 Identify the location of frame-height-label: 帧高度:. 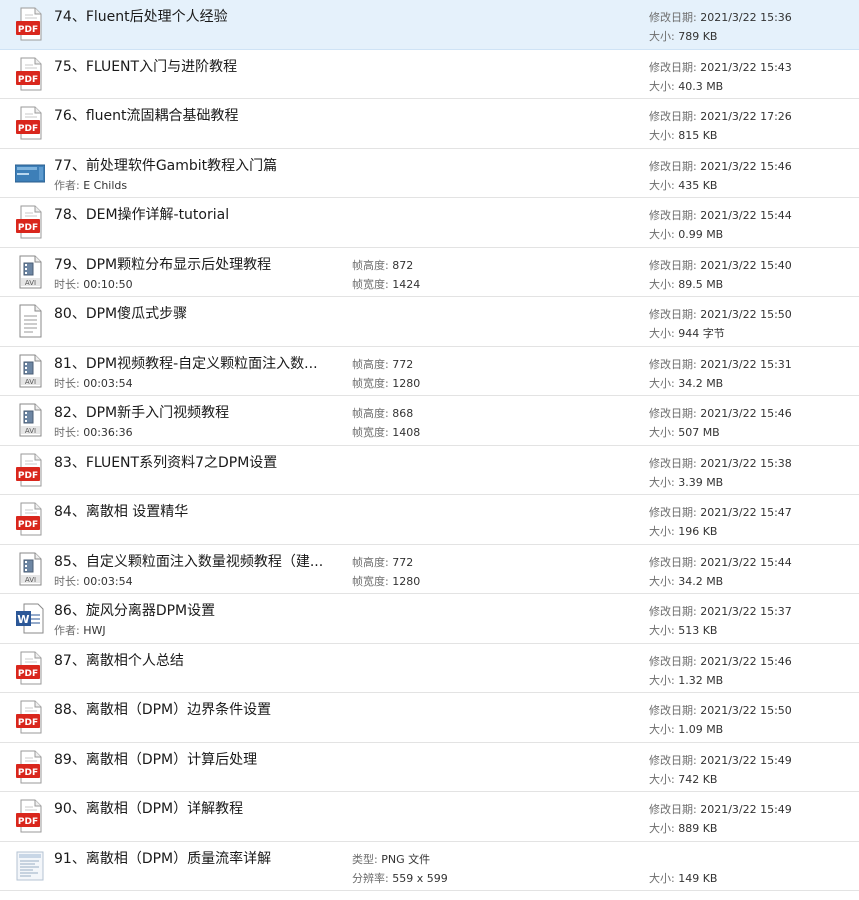
(372, 562).